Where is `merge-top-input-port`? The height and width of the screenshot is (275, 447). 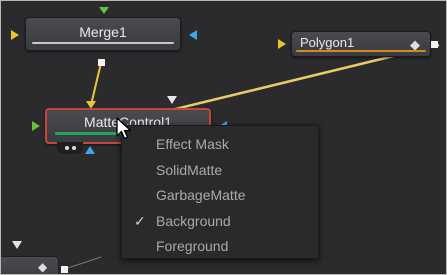
merge-top-input-port is located at coordinates (104, 10).